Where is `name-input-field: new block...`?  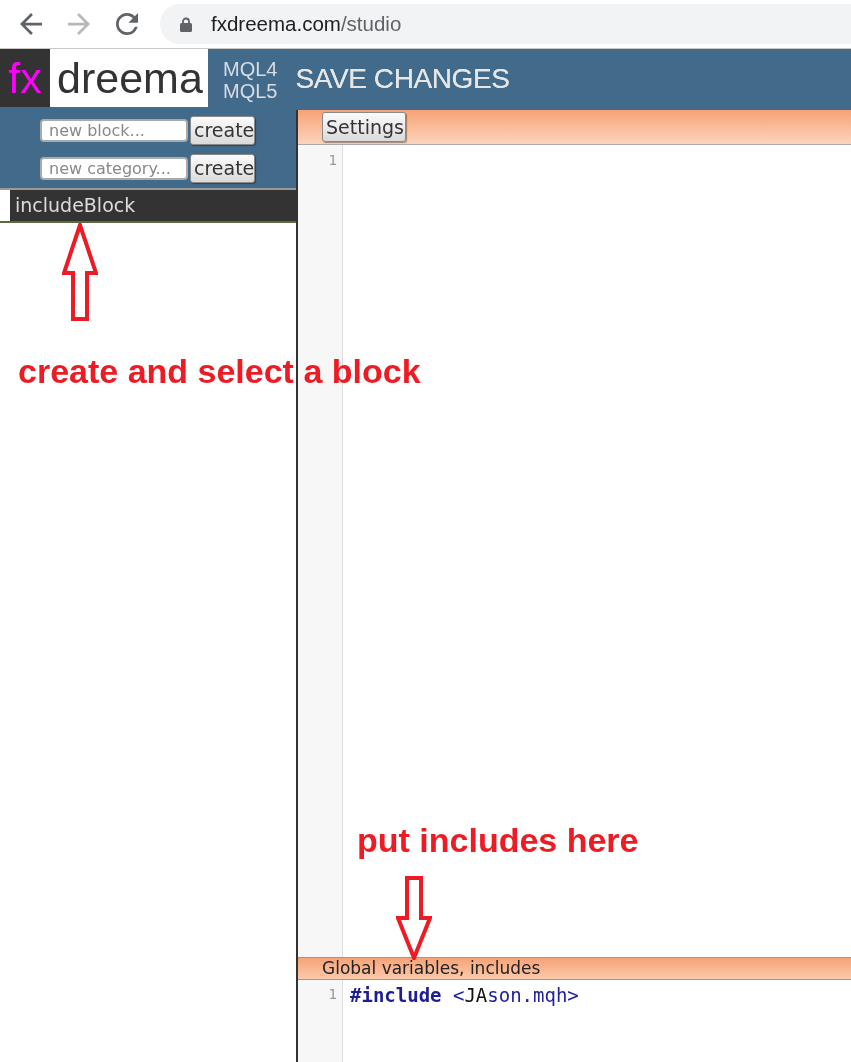 name-input-field: new block... is located at coordinates (114, 130).